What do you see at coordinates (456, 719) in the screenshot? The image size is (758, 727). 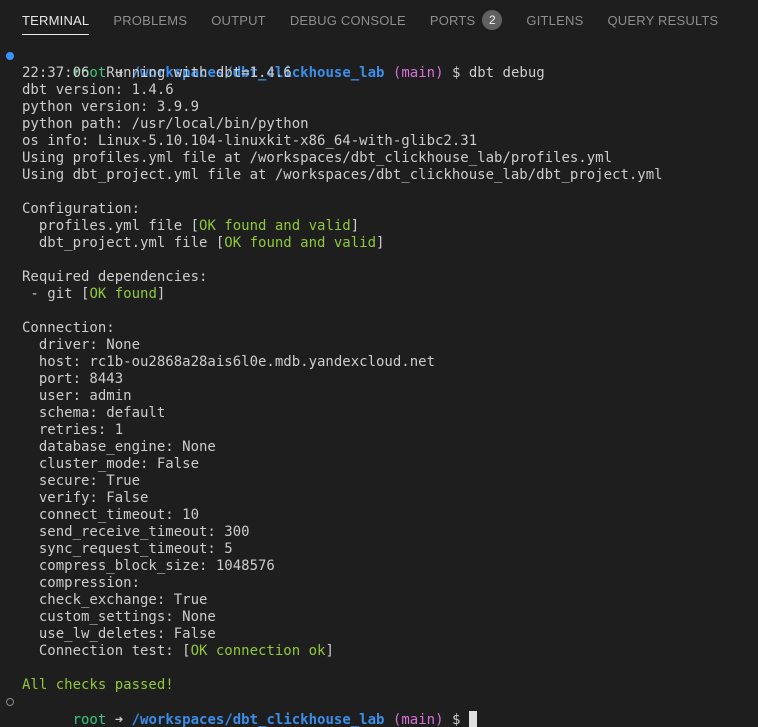 I see `prompt-symbol: $` at bounding box center [456, 719].